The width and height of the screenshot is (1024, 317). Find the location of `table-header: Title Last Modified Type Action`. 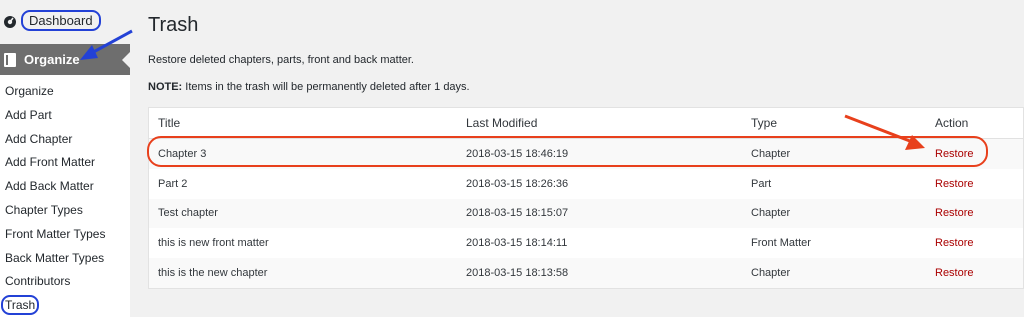

table-header: Title Last Modified Type Action is located at coordinates (586, 123).